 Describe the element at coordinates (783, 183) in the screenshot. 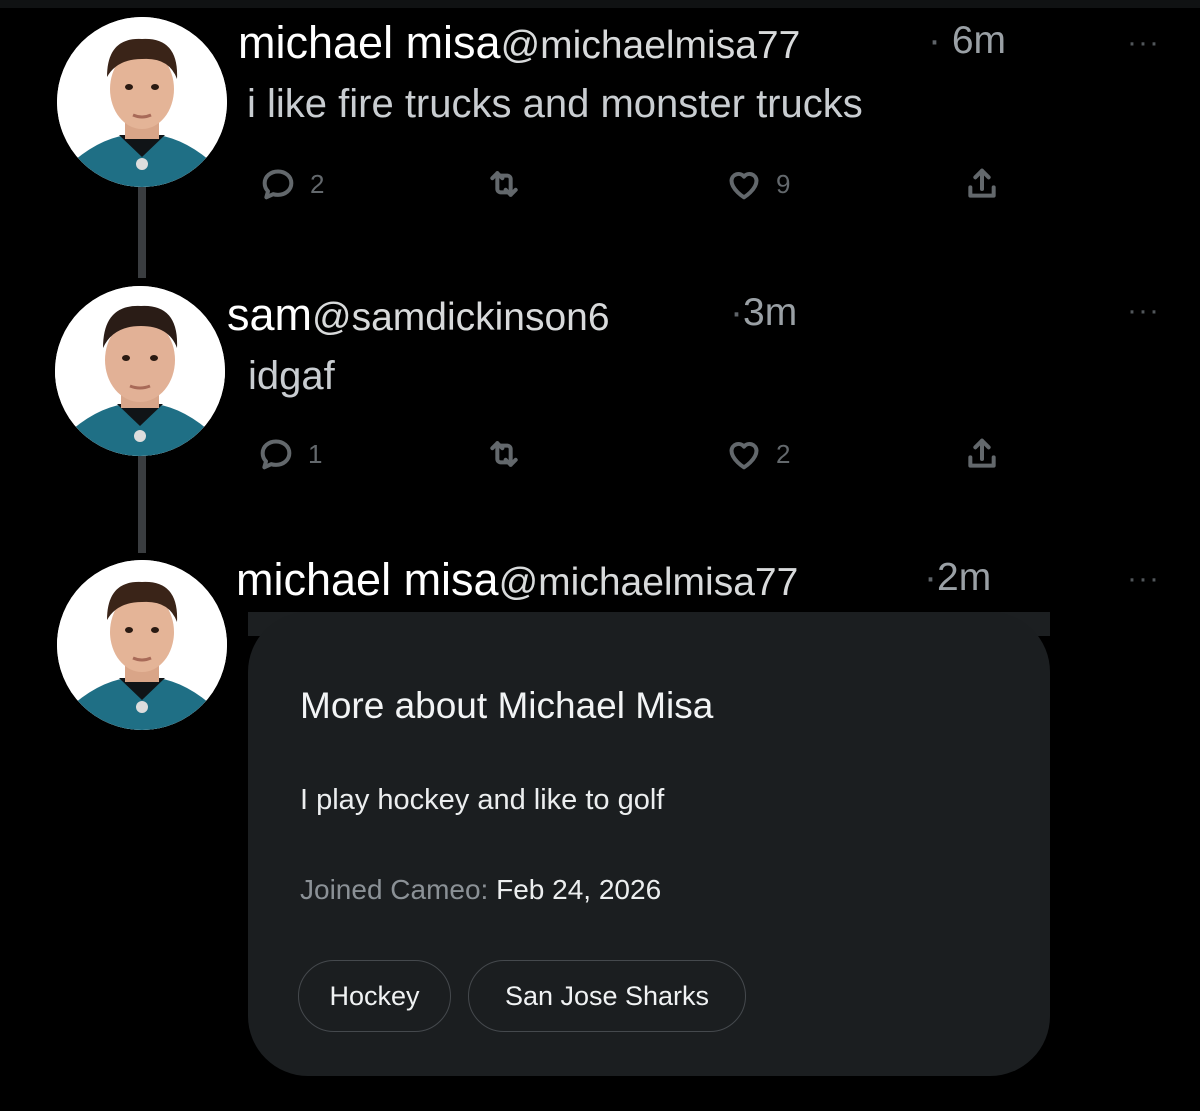

I see `like-count: 9` at that location.